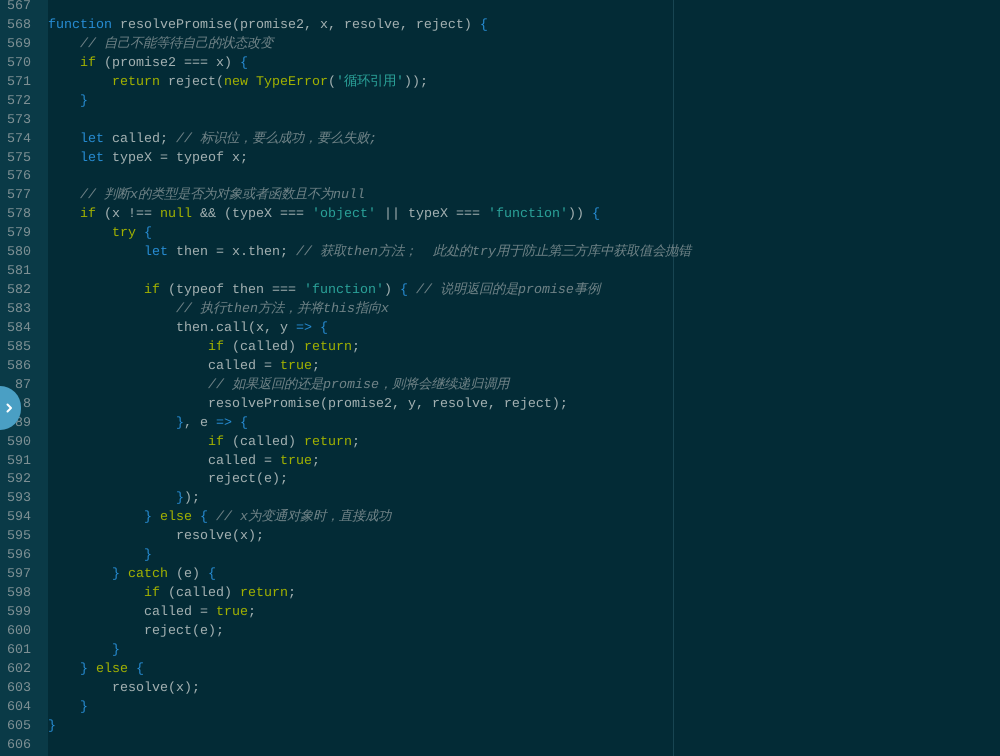  I want to click on code-line: if (promise2 === x) {, so click(164, 63).